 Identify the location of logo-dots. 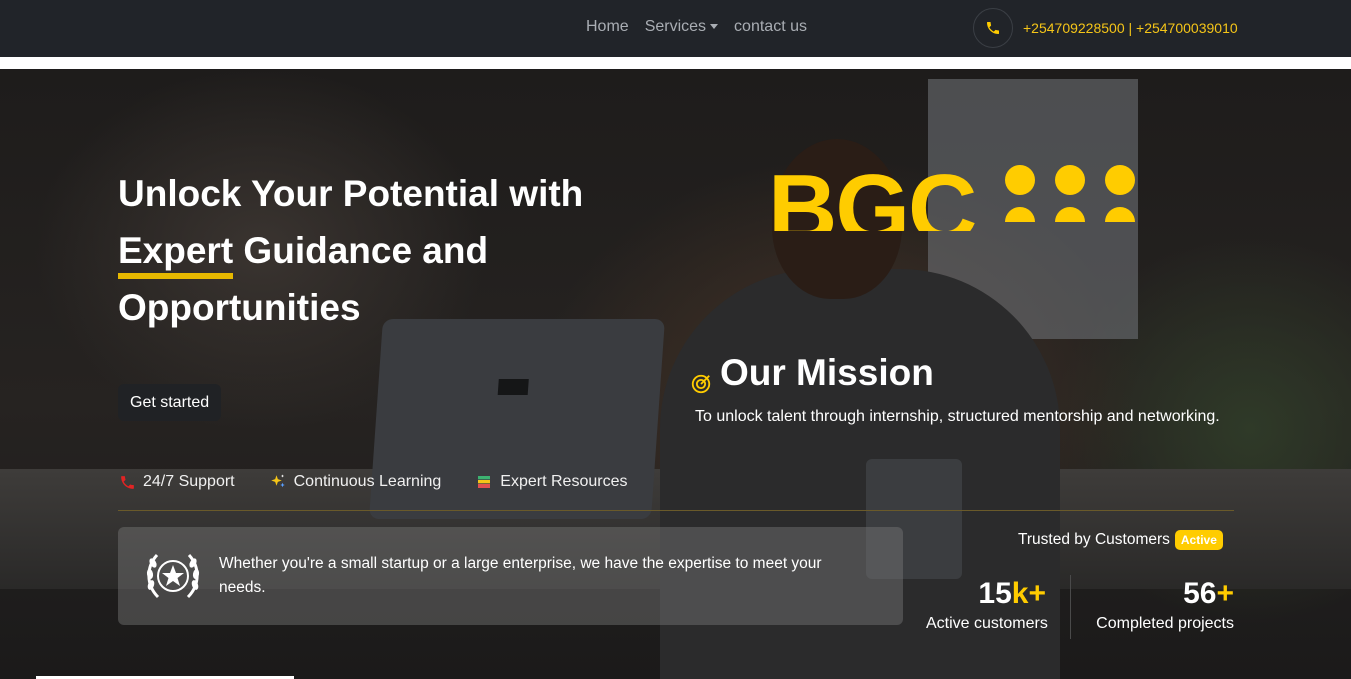
(1070, 193).